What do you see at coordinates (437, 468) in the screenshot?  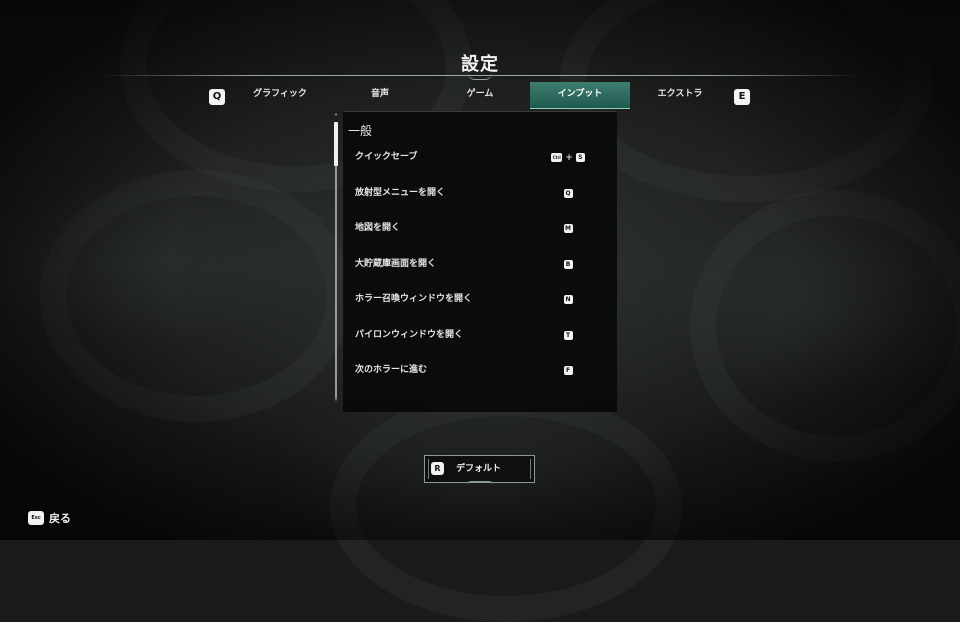 I see `default-key: R` at bounding box center [437, 468].